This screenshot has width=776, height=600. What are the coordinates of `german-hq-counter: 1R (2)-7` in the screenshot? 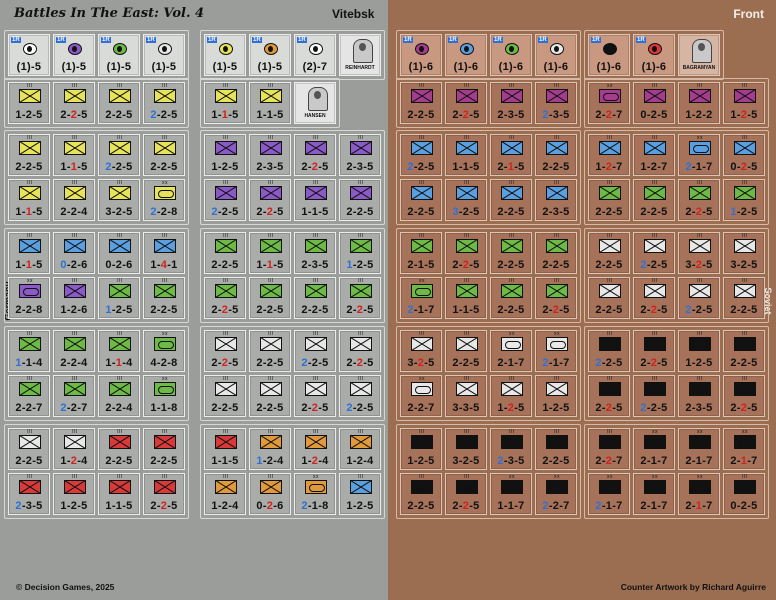 It's located at (315, 55).